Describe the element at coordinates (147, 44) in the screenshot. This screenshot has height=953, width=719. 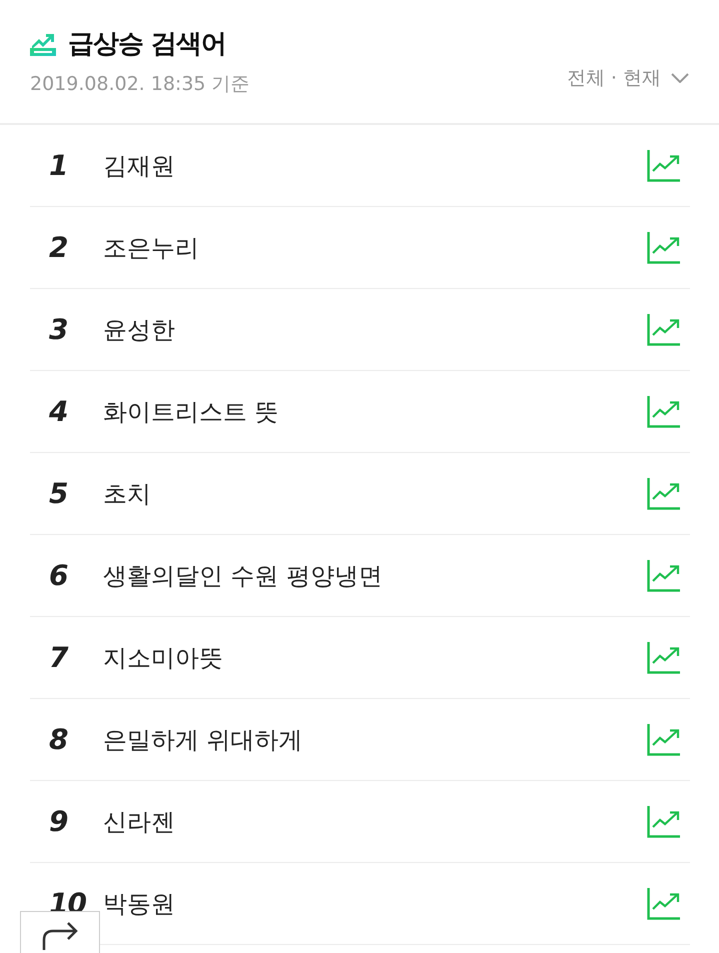
I see `section-title: 급상승 검색어` at that location.